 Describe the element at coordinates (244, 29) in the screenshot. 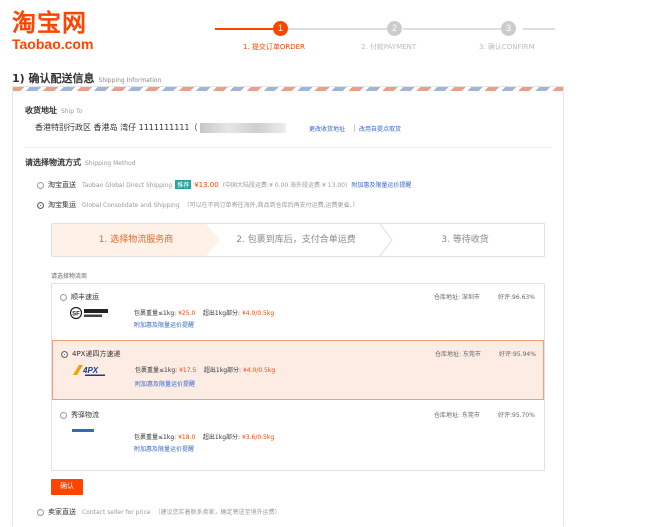

I see `step-line-done` at that location.